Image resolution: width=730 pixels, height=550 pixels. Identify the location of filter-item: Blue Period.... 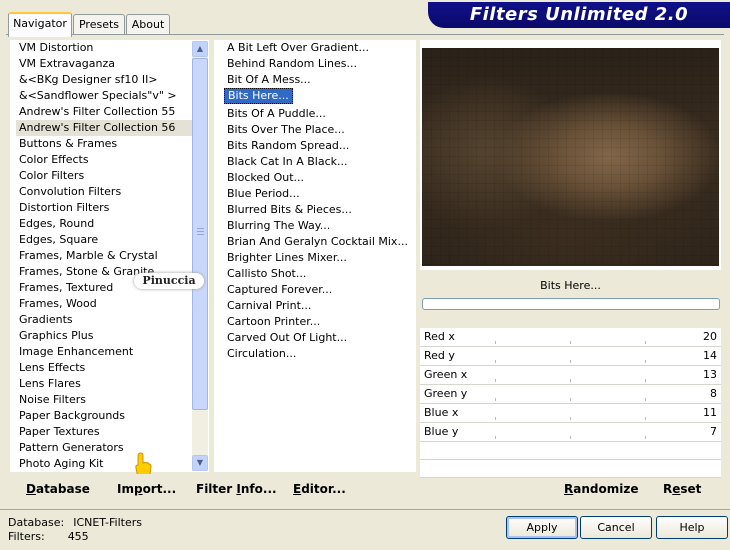
(317, 194).